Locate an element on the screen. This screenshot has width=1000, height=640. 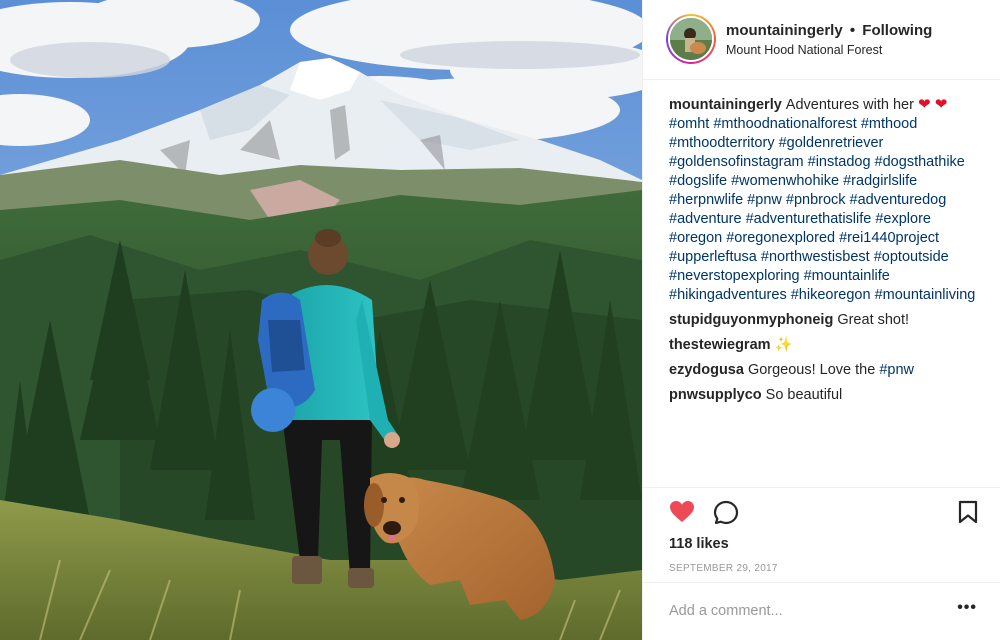
heart-emoji: ❤ ❤ is located at coordinates (932, 104).